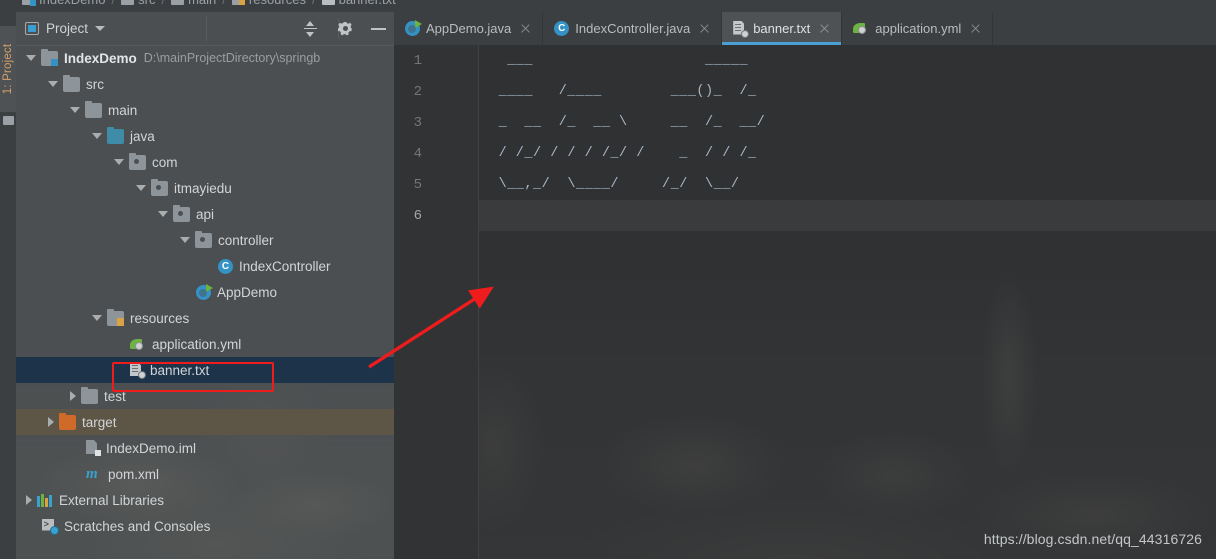  What do you see at coordinates (608, 6) in the screenshot?
I see `breadcrumb: IndexDemo / src / main / resources / banner.txt` at bounding box center [608, 6].